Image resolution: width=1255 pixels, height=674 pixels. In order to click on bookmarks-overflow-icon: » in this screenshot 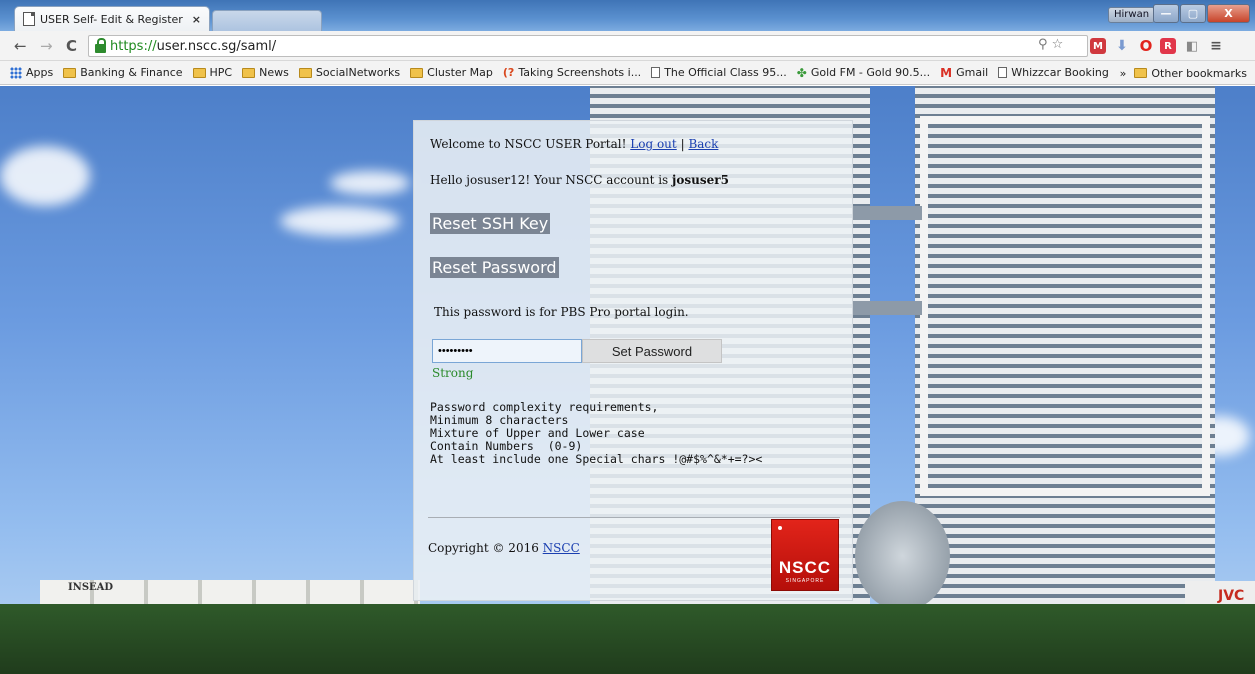, I will do `click(1123, 73)`.